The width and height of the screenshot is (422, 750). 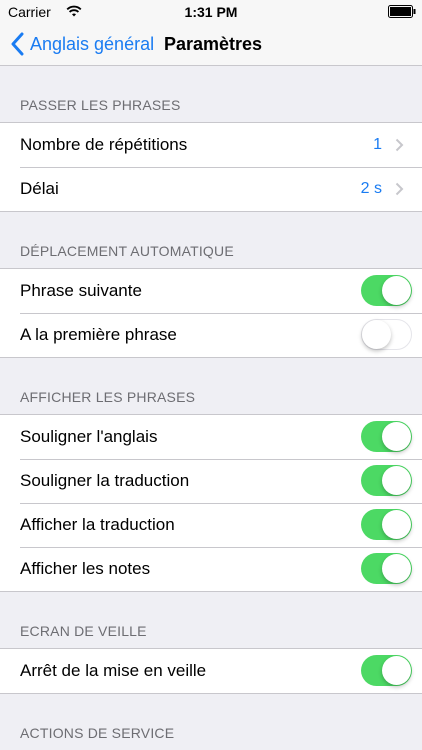 I want to click on row-label: Arrêt de la mise en veille, so click(x=113, y=670).